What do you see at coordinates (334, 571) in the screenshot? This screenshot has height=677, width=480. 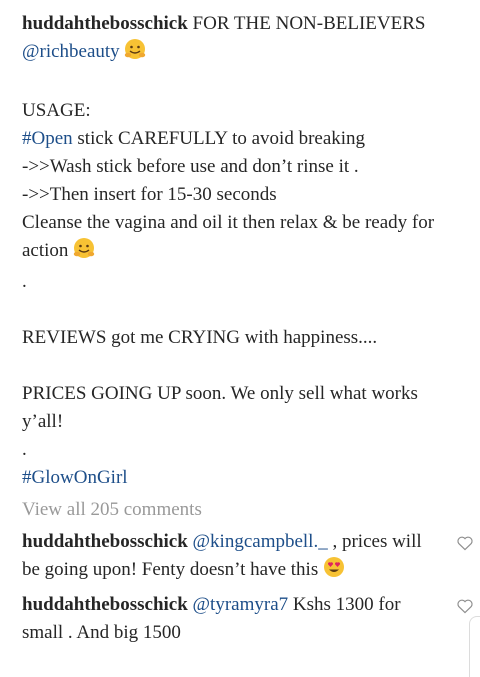 I see `heart-eyes-emoji` at bounding box center [334, 571].